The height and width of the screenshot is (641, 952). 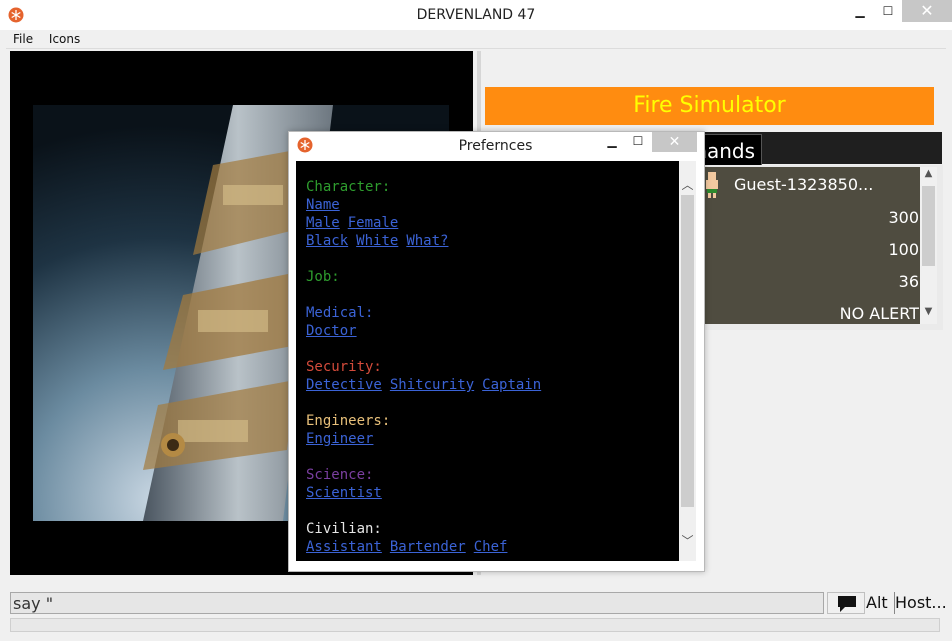 I want to click on preferences-scroll-thumb, so click(x=687, y=351).